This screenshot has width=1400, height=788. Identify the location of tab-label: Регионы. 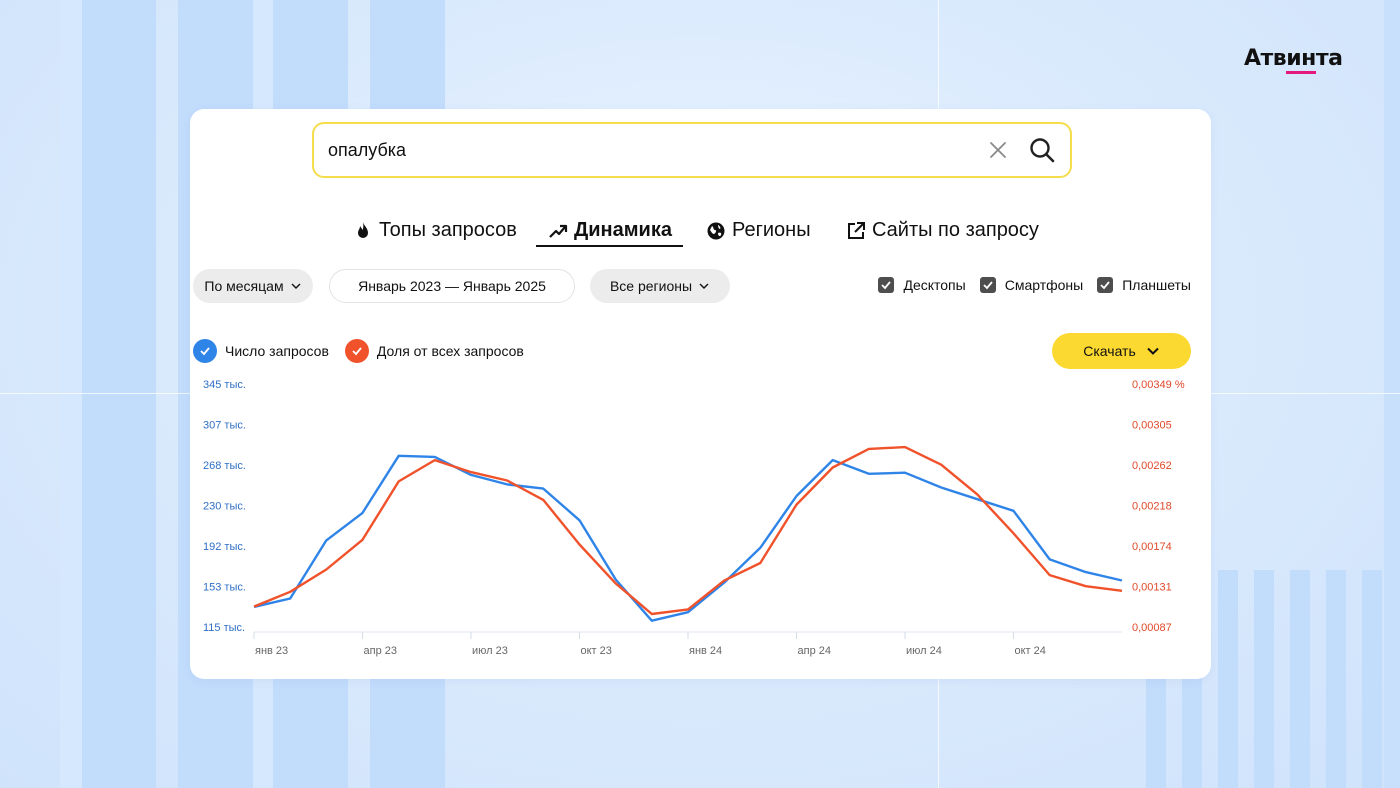
(771, 230).